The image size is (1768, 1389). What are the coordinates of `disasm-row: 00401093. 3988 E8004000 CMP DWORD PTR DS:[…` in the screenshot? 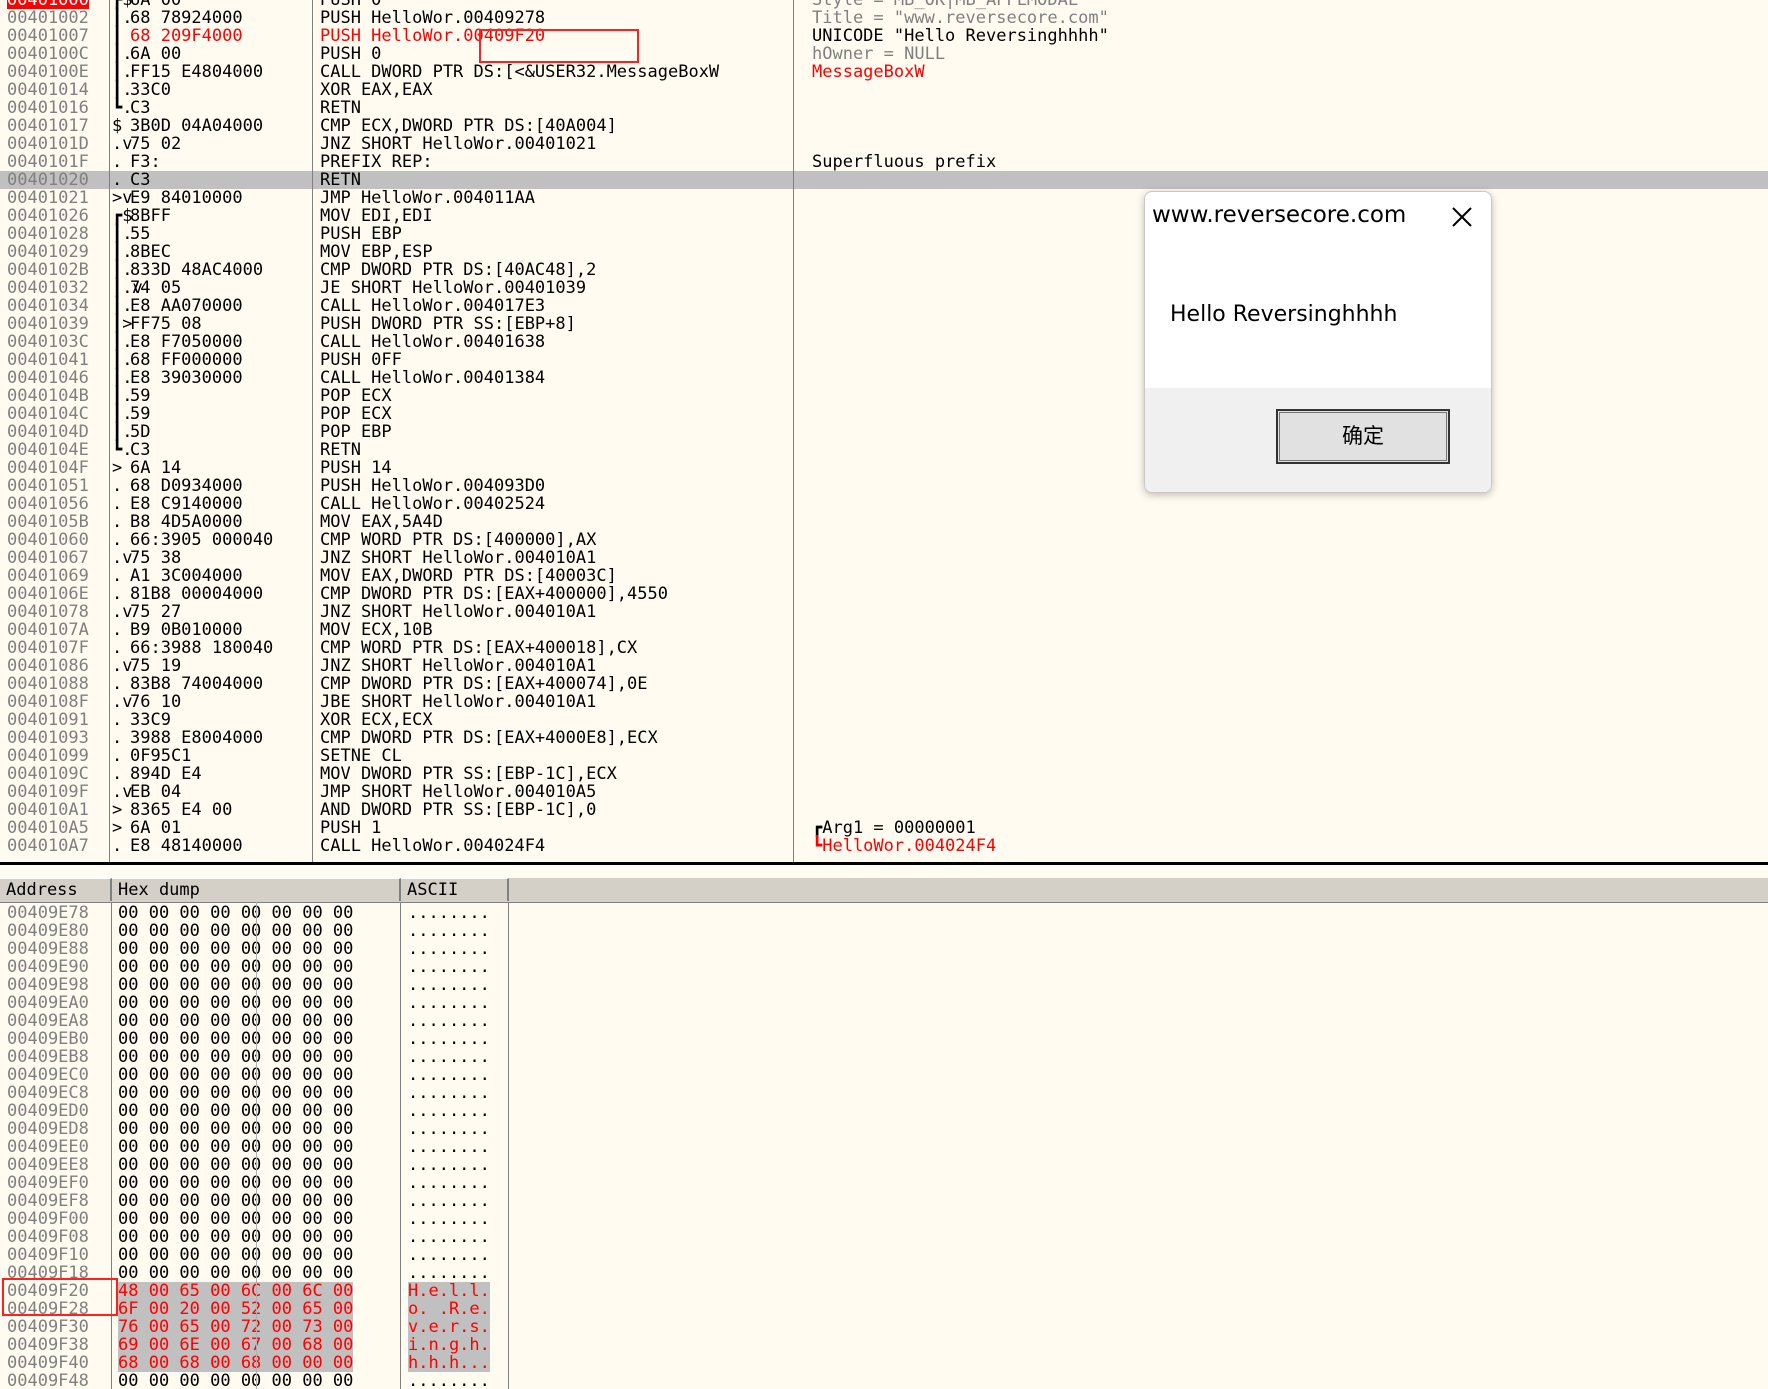 It's located at (884, 738).